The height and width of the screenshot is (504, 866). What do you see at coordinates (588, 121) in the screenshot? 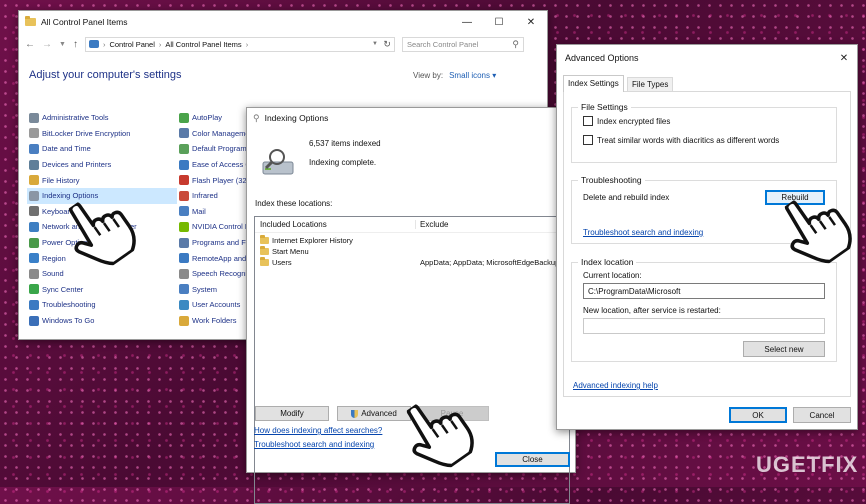
I see `encrypted-files-checkbox` at bounding box center [588, 121].